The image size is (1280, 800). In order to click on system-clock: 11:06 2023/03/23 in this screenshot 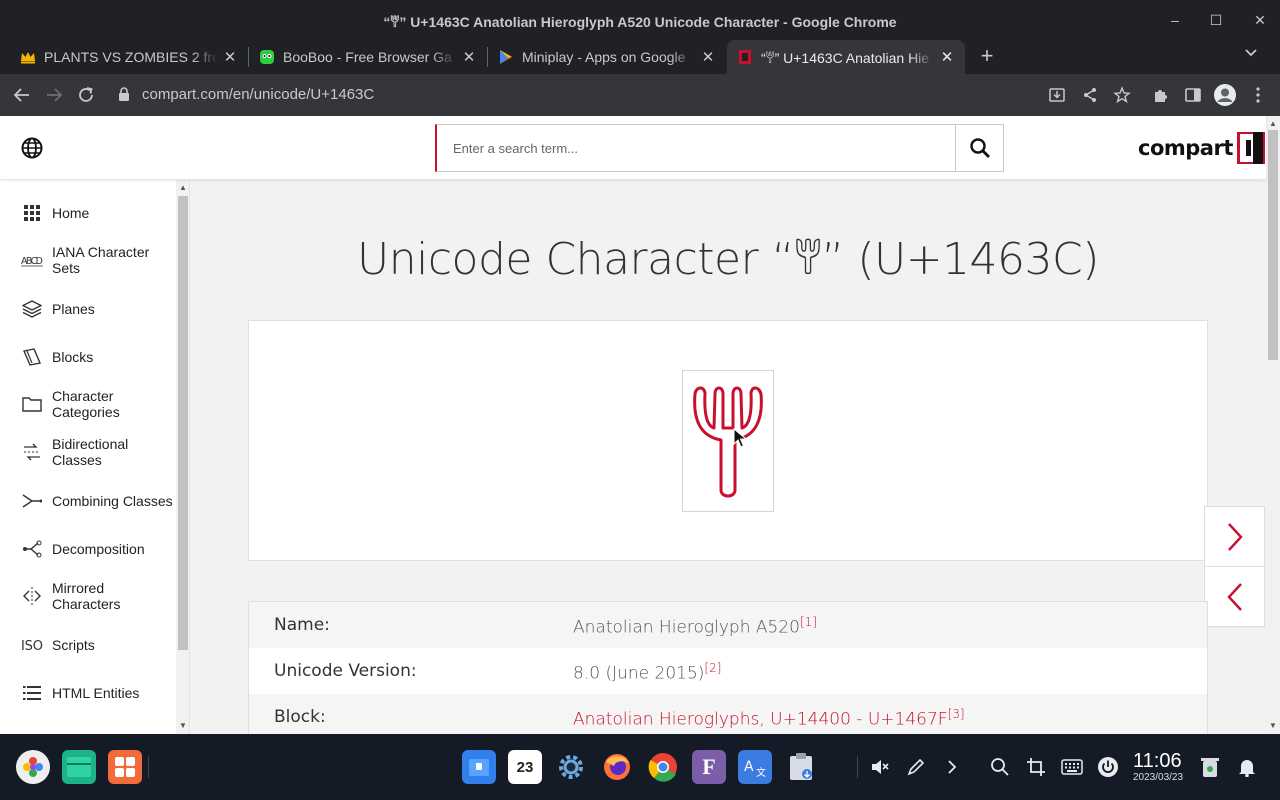, I will do `click(1158, 768)`.